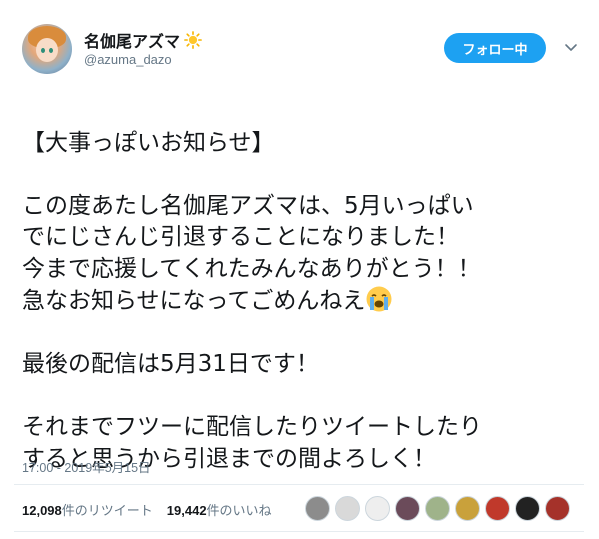 The height and width of the screenshot is (539, 599). I want to click on display-name: 名伽尾アズマ, so click(132, 40).